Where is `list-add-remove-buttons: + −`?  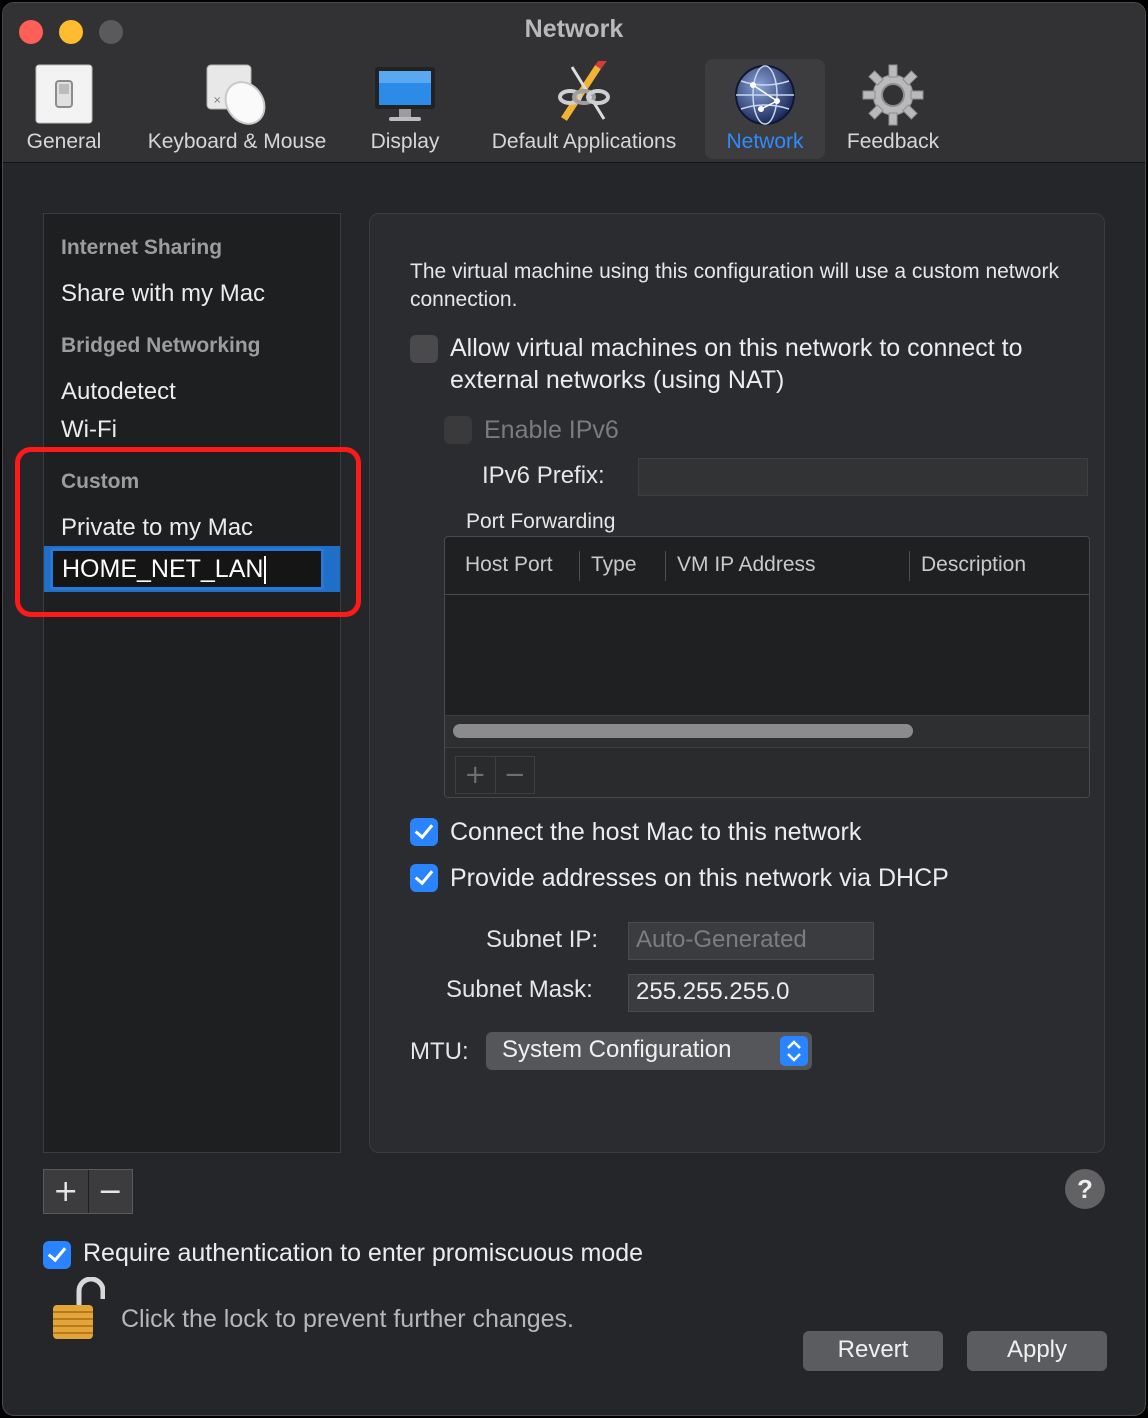 list-add-remove-buttons: + − is located at coordinates (88, 1191).